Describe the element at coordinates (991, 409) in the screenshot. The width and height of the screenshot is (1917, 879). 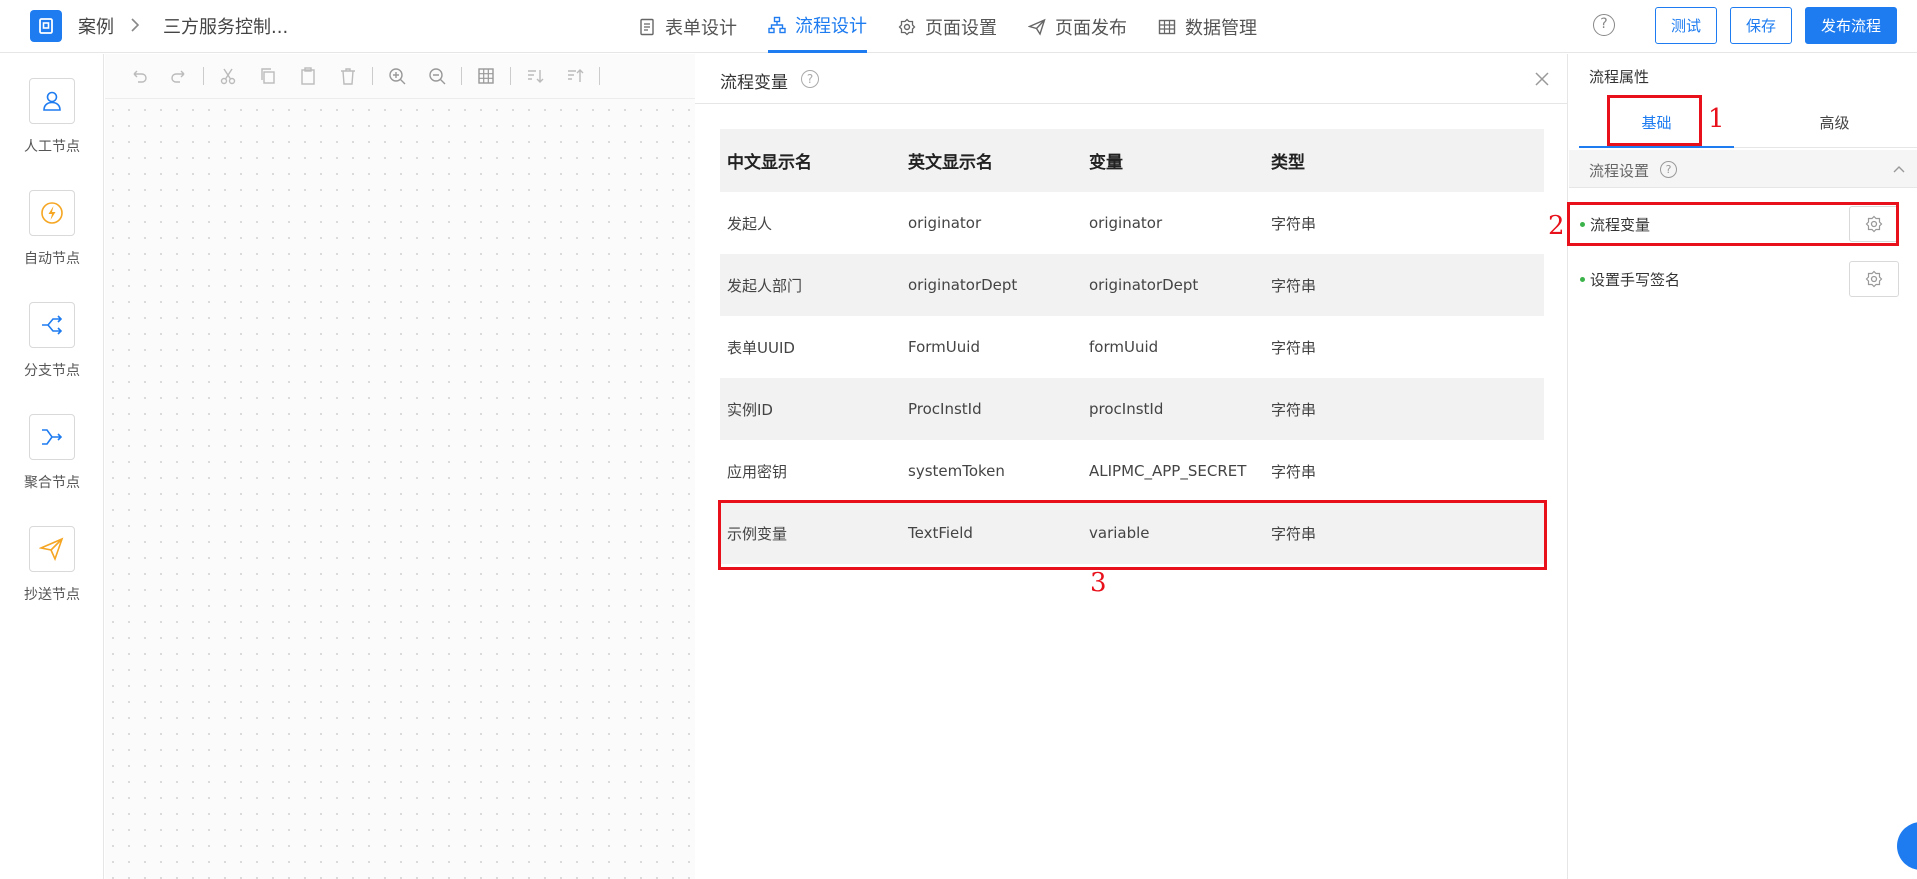
I see `table-cell: ProcInstId` at that location.